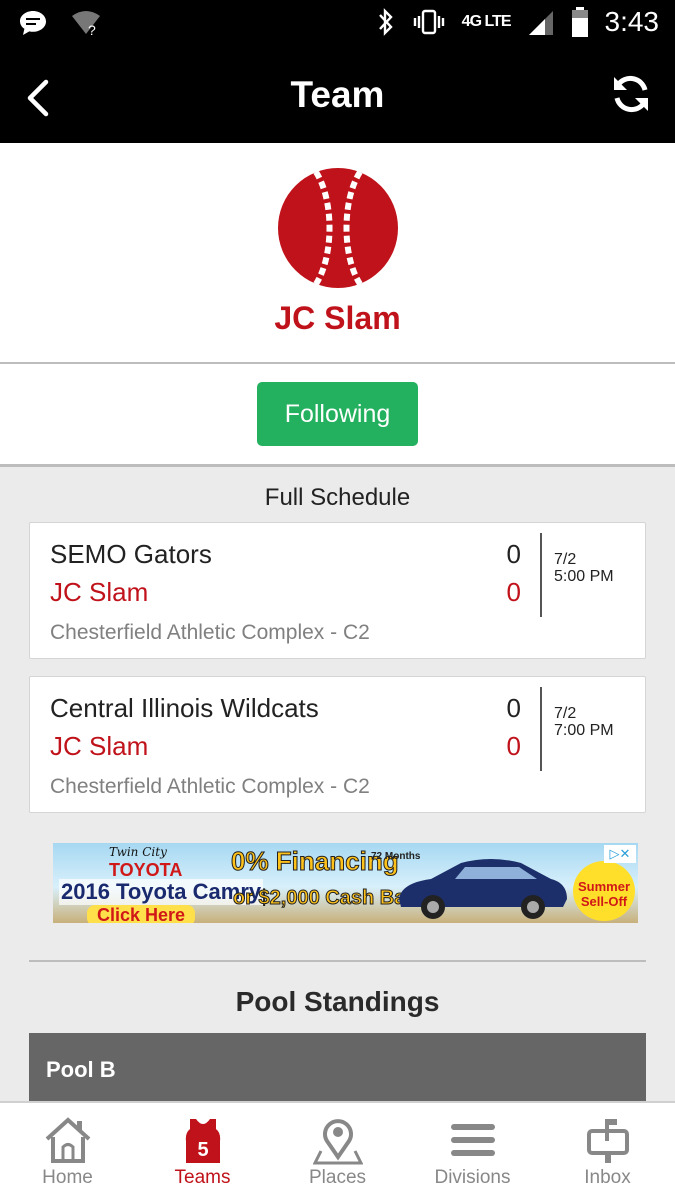 Image resolution: width=675 pixels, height=1200 pixels. I want to click on vibrate-icon, so click(428, 22).